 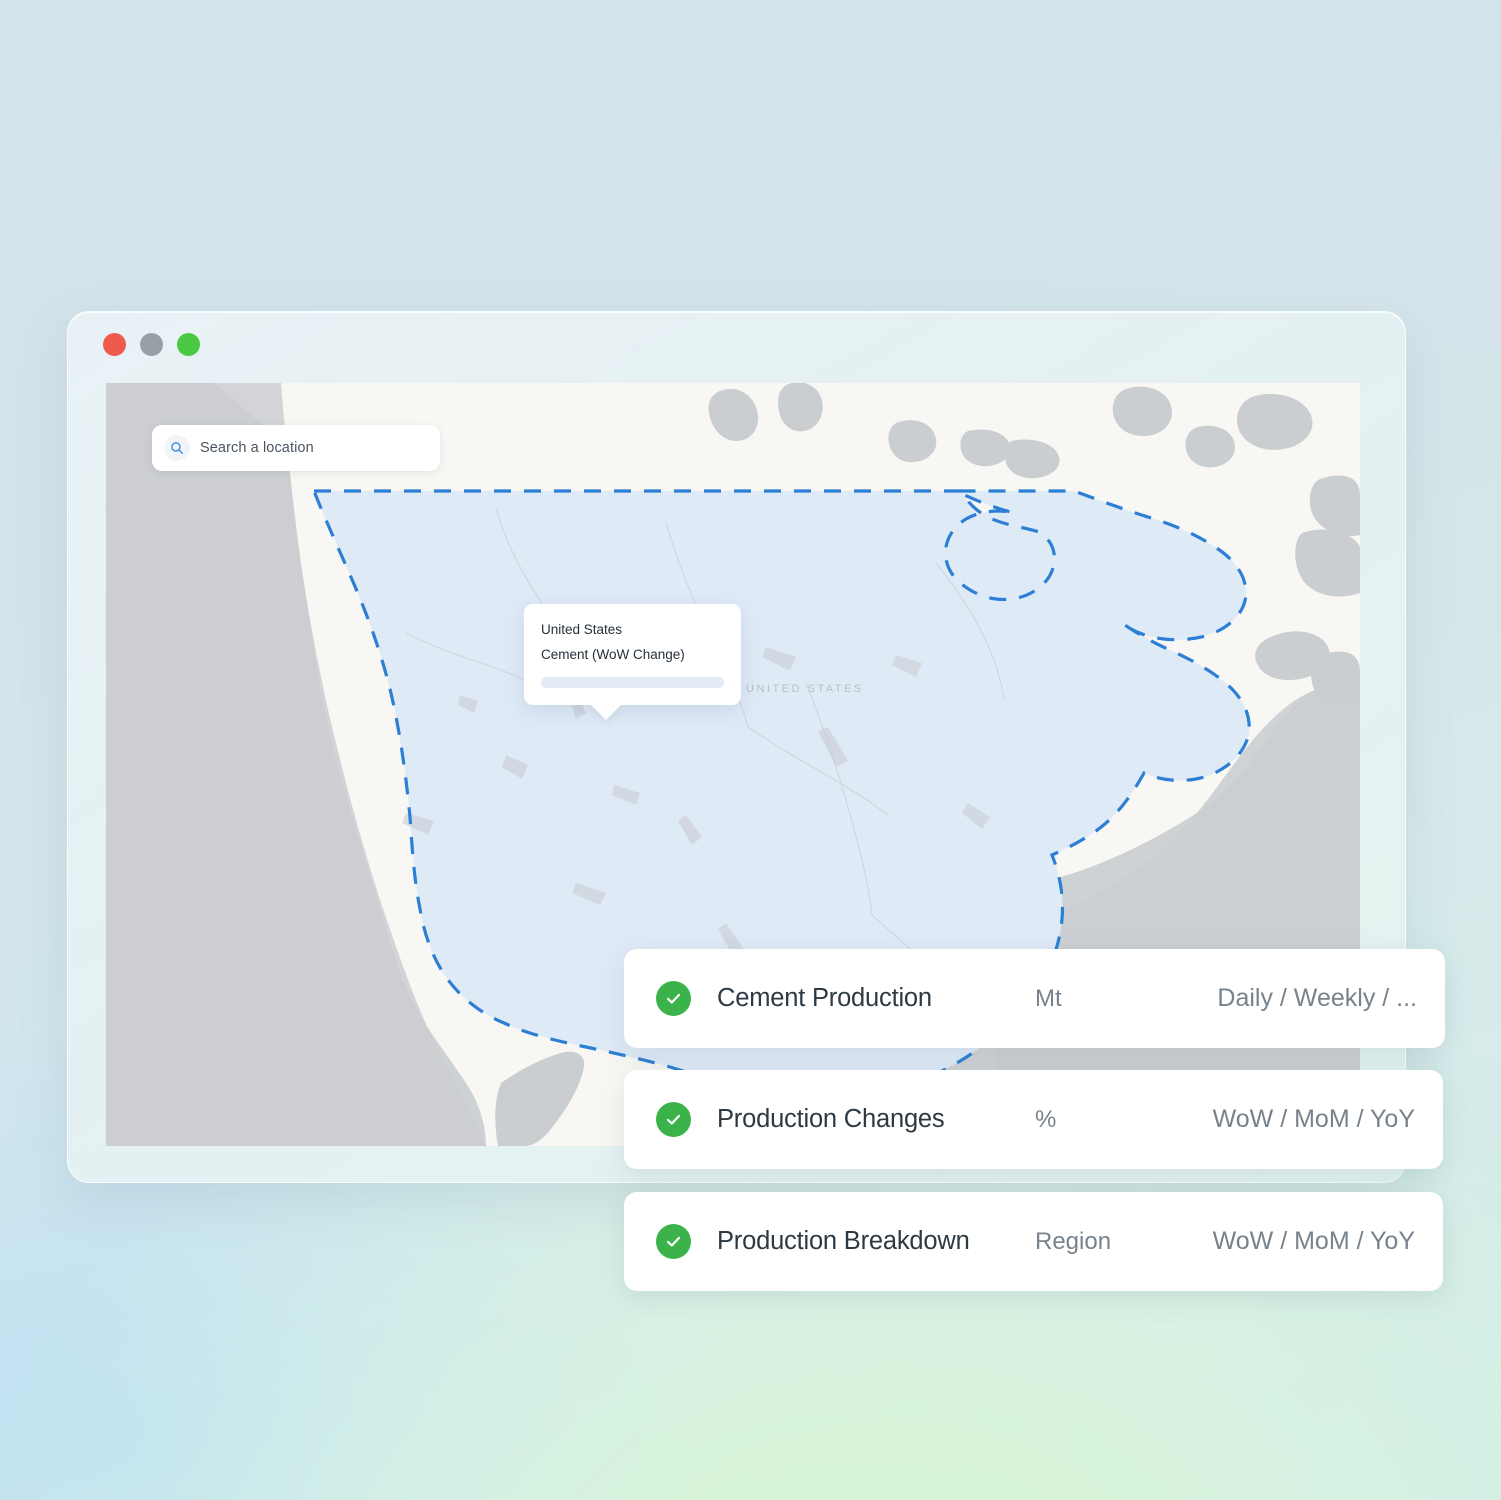 What do you see at coordinates (114, 344) in the screenshot?
I see `window-close-button` at bounding box center [114, 344].